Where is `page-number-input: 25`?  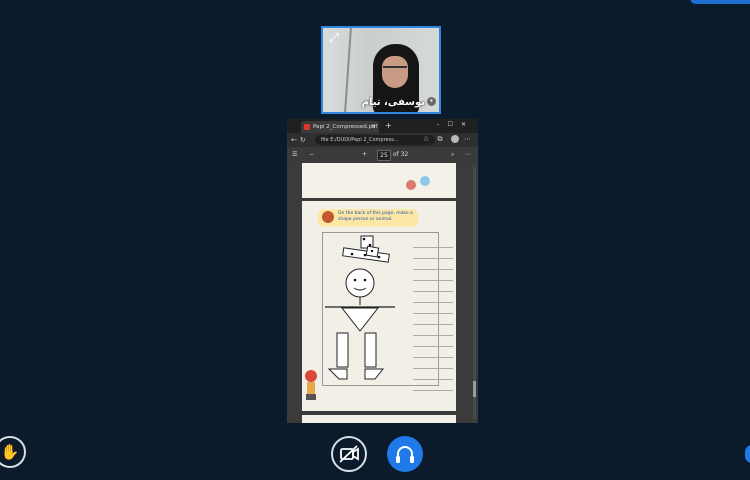 page-number-input: 25 is located at coordinates (384, 155).